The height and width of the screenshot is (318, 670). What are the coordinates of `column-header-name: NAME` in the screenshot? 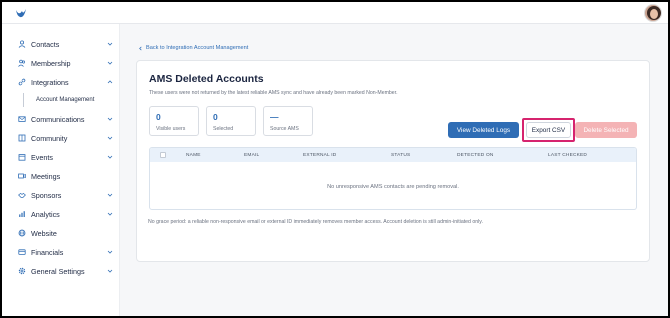 It's located at (193, 155).